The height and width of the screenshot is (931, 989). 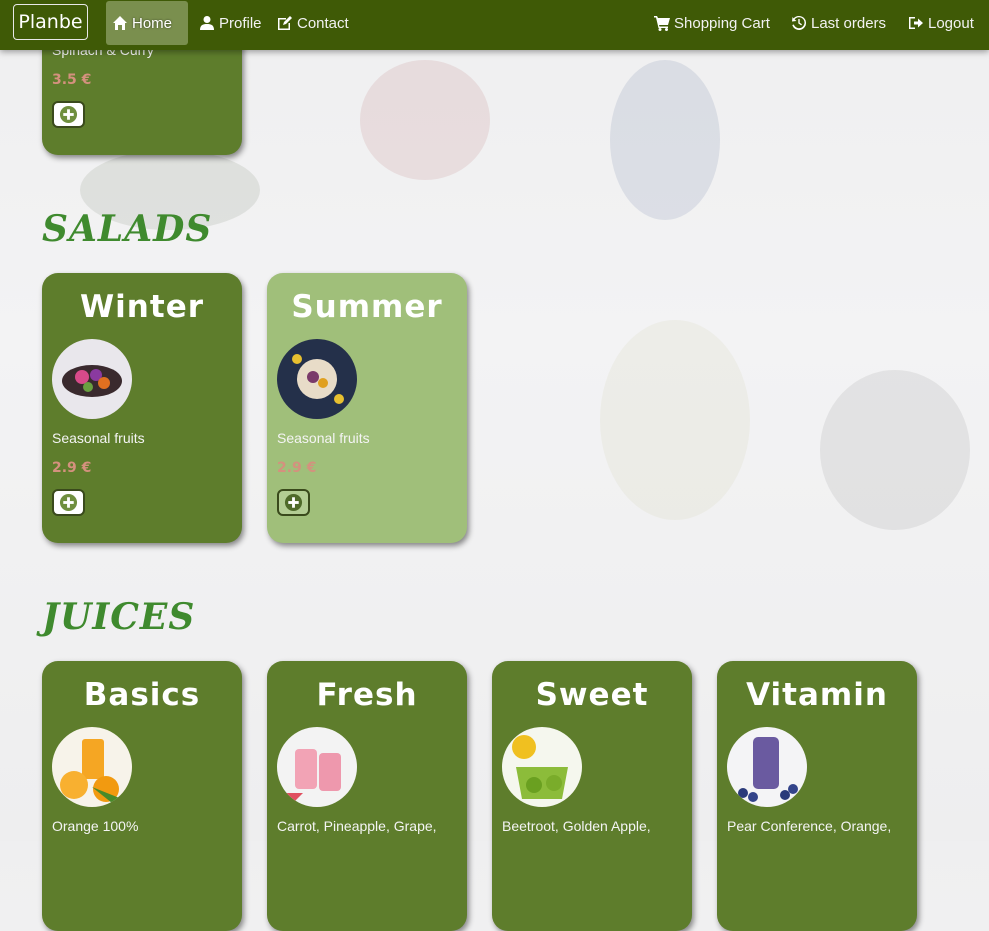 What do you see at coordinates (592, 695) in the screenshot?
I see `product-title: Sweet` at bounding box center [592, 695].